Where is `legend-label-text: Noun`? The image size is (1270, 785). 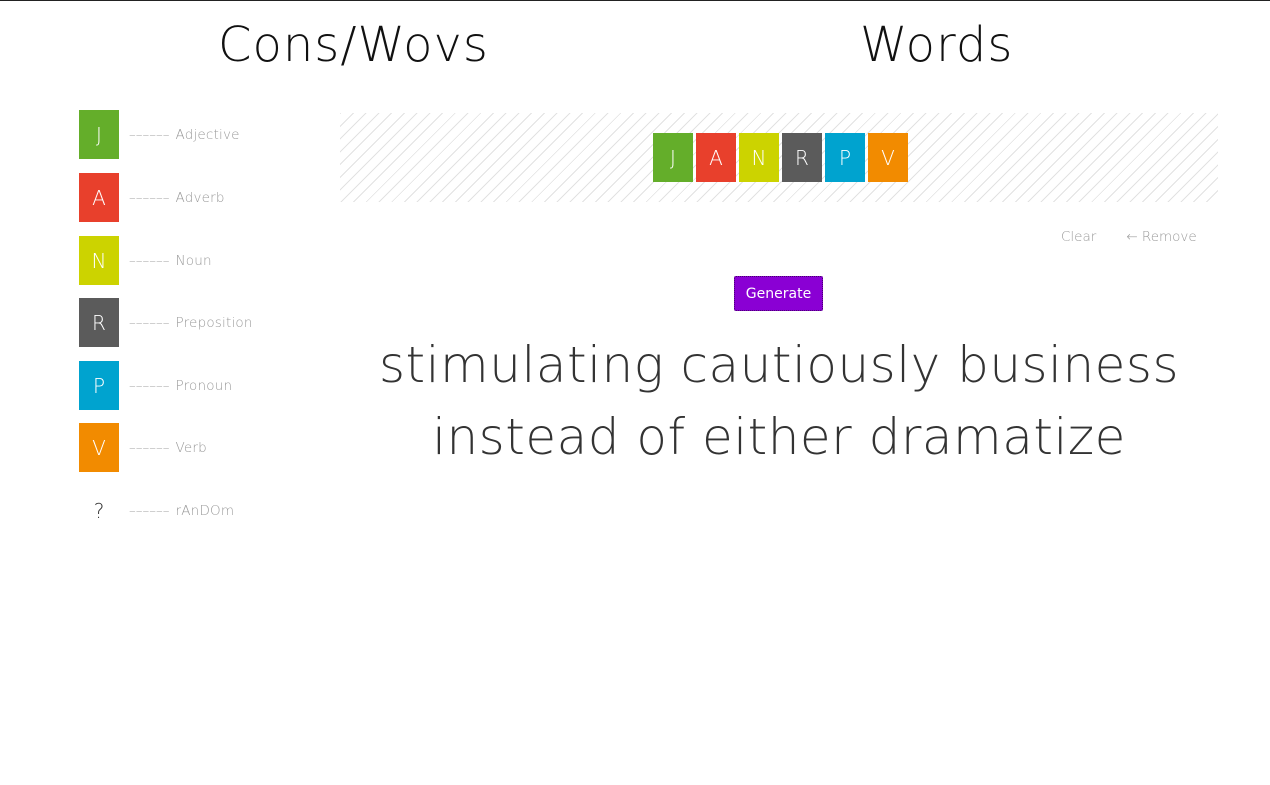 legend-label-text: Noun is located at coordinates (193, 260).